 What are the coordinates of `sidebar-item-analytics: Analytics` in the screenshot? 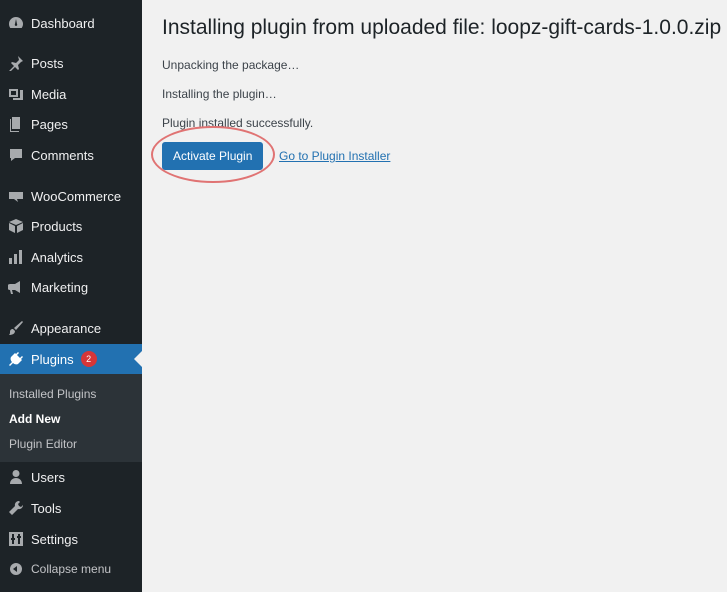 It's located at (71, 257).